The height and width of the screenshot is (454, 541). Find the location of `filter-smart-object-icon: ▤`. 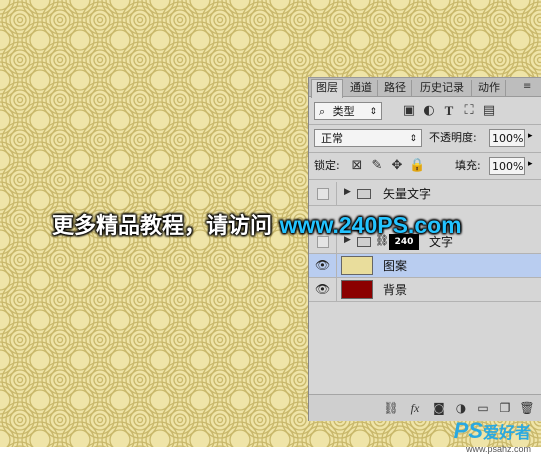

filter-smart-object-icon: ▤ is located at coordinates (489, 111).